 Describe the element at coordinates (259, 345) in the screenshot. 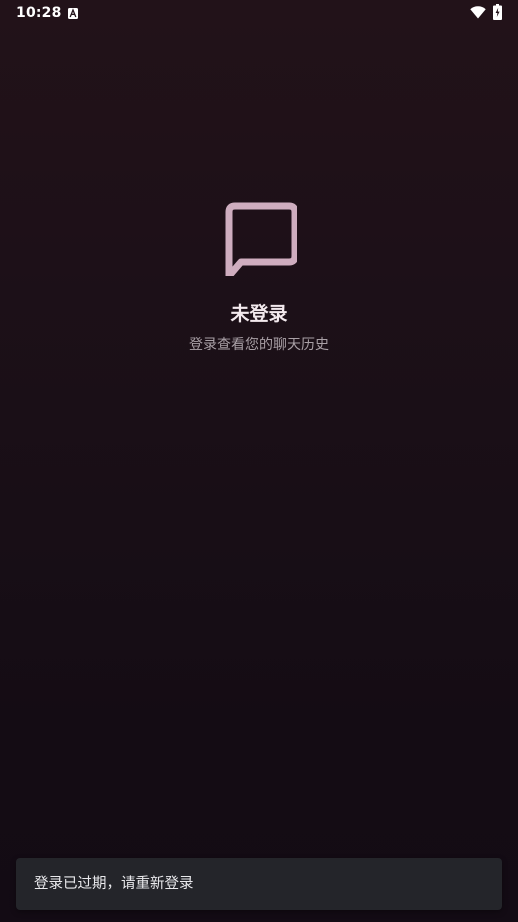

I see `empty-state-subtitle: 登录查看您的聊天历史` at that location.